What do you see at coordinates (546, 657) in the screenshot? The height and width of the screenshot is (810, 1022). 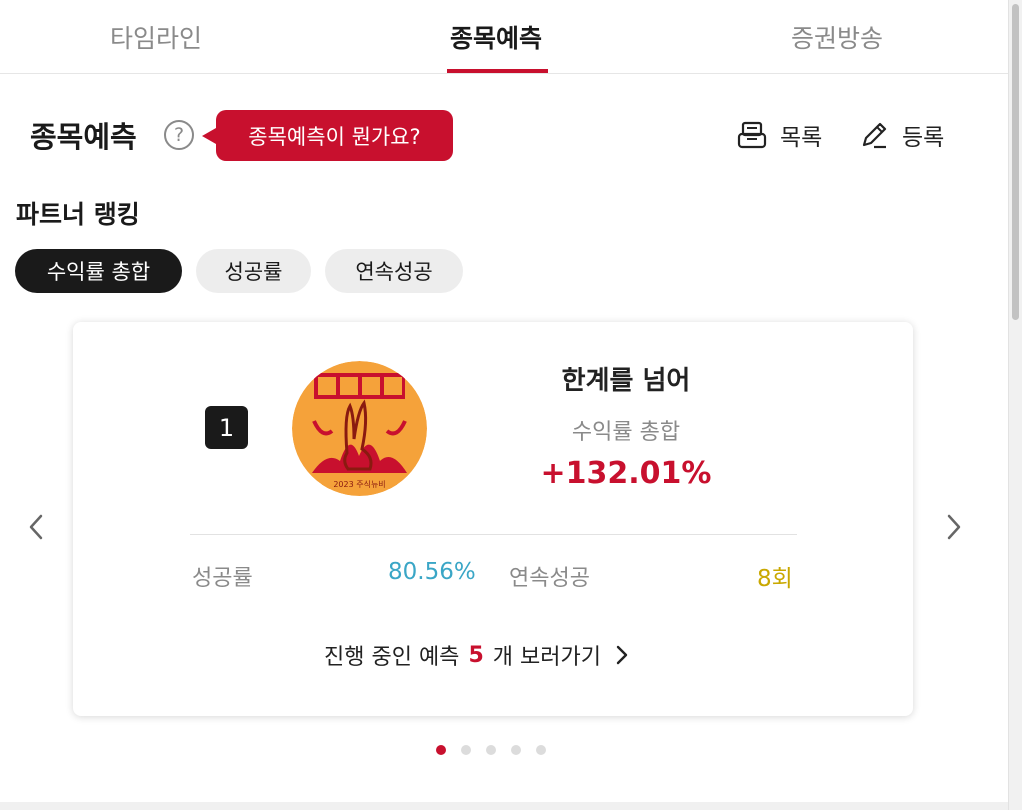 I see `goto-suffix: 개 보러가기` at bounding box center [546, 657].